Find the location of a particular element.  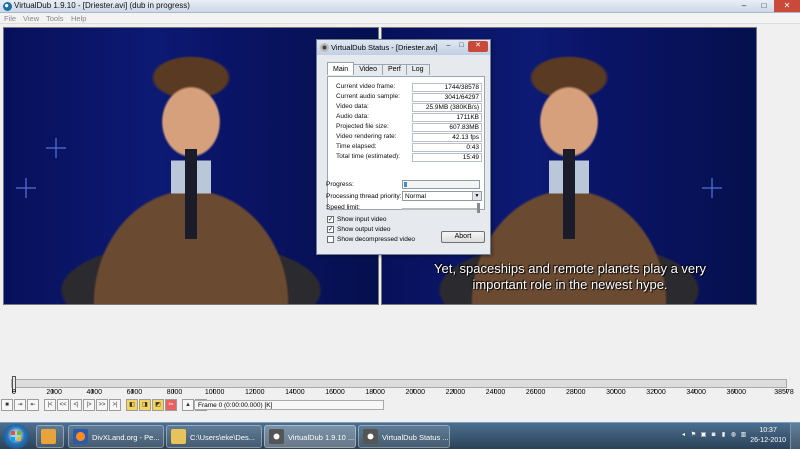

timeline-tick-label: 0 is located at coordinates (14, 392).